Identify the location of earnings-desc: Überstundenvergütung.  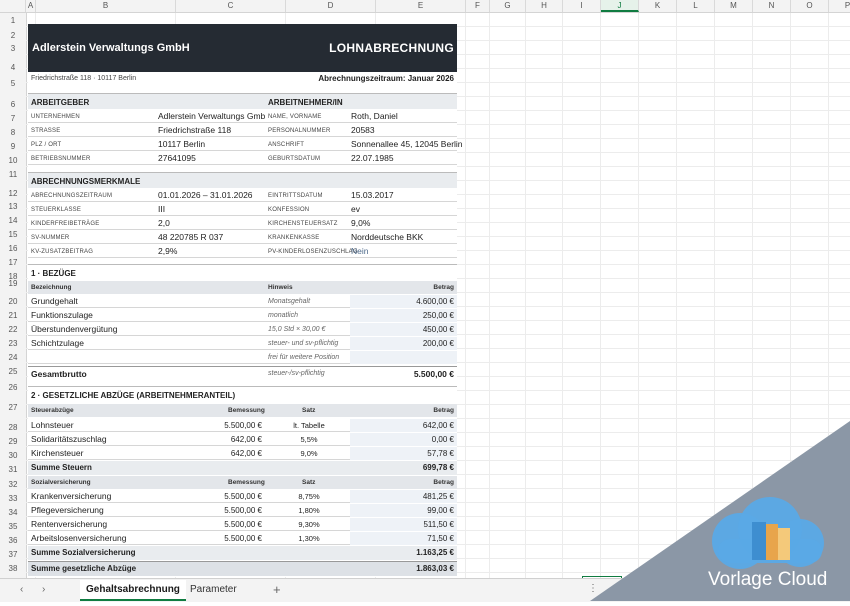
(74, 329).